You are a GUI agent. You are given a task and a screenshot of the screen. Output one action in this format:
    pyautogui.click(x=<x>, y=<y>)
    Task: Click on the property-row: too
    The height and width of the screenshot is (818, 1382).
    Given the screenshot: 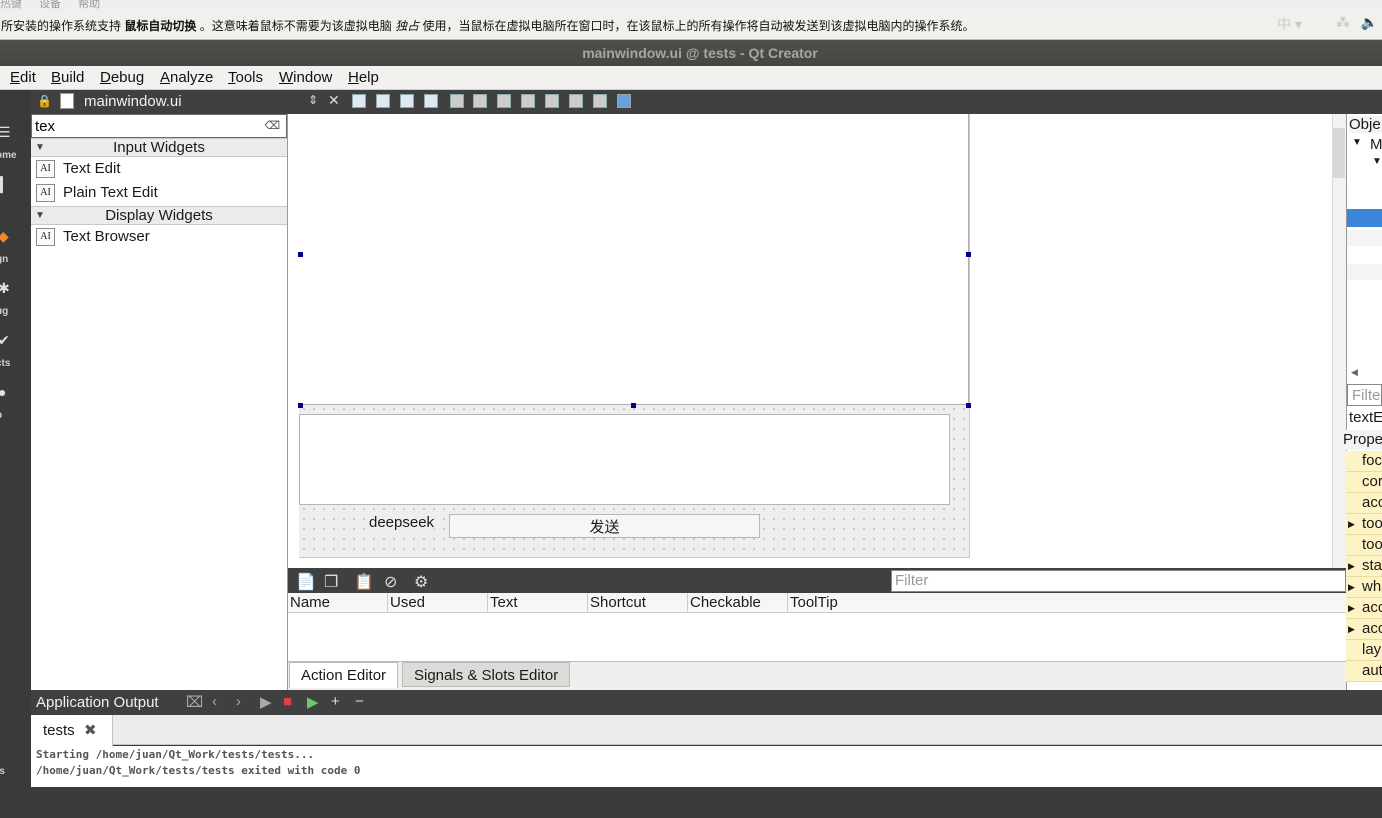 What is the action you would take?
    pyautogui.click(x=1364, y=545)
    